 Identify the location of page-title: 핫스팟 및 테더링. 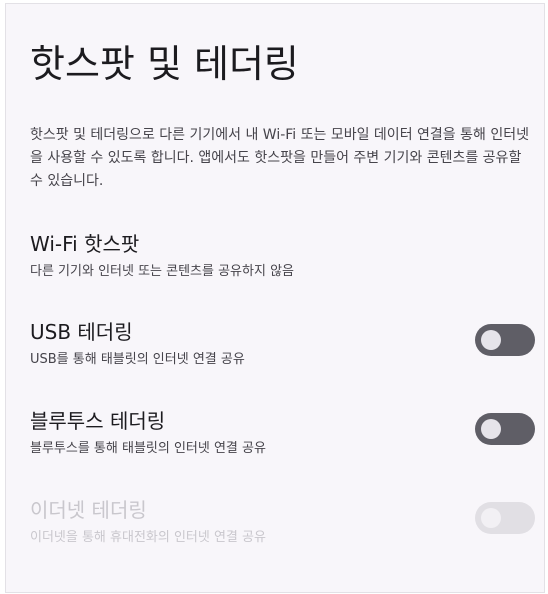
(164, 64).